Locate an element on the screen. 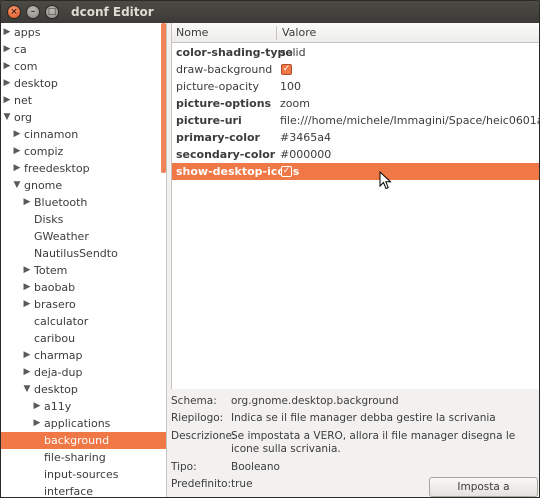 This screenshot has width=540, height=498. tree-item: ▶ applications is located at coordinates (83, 423).